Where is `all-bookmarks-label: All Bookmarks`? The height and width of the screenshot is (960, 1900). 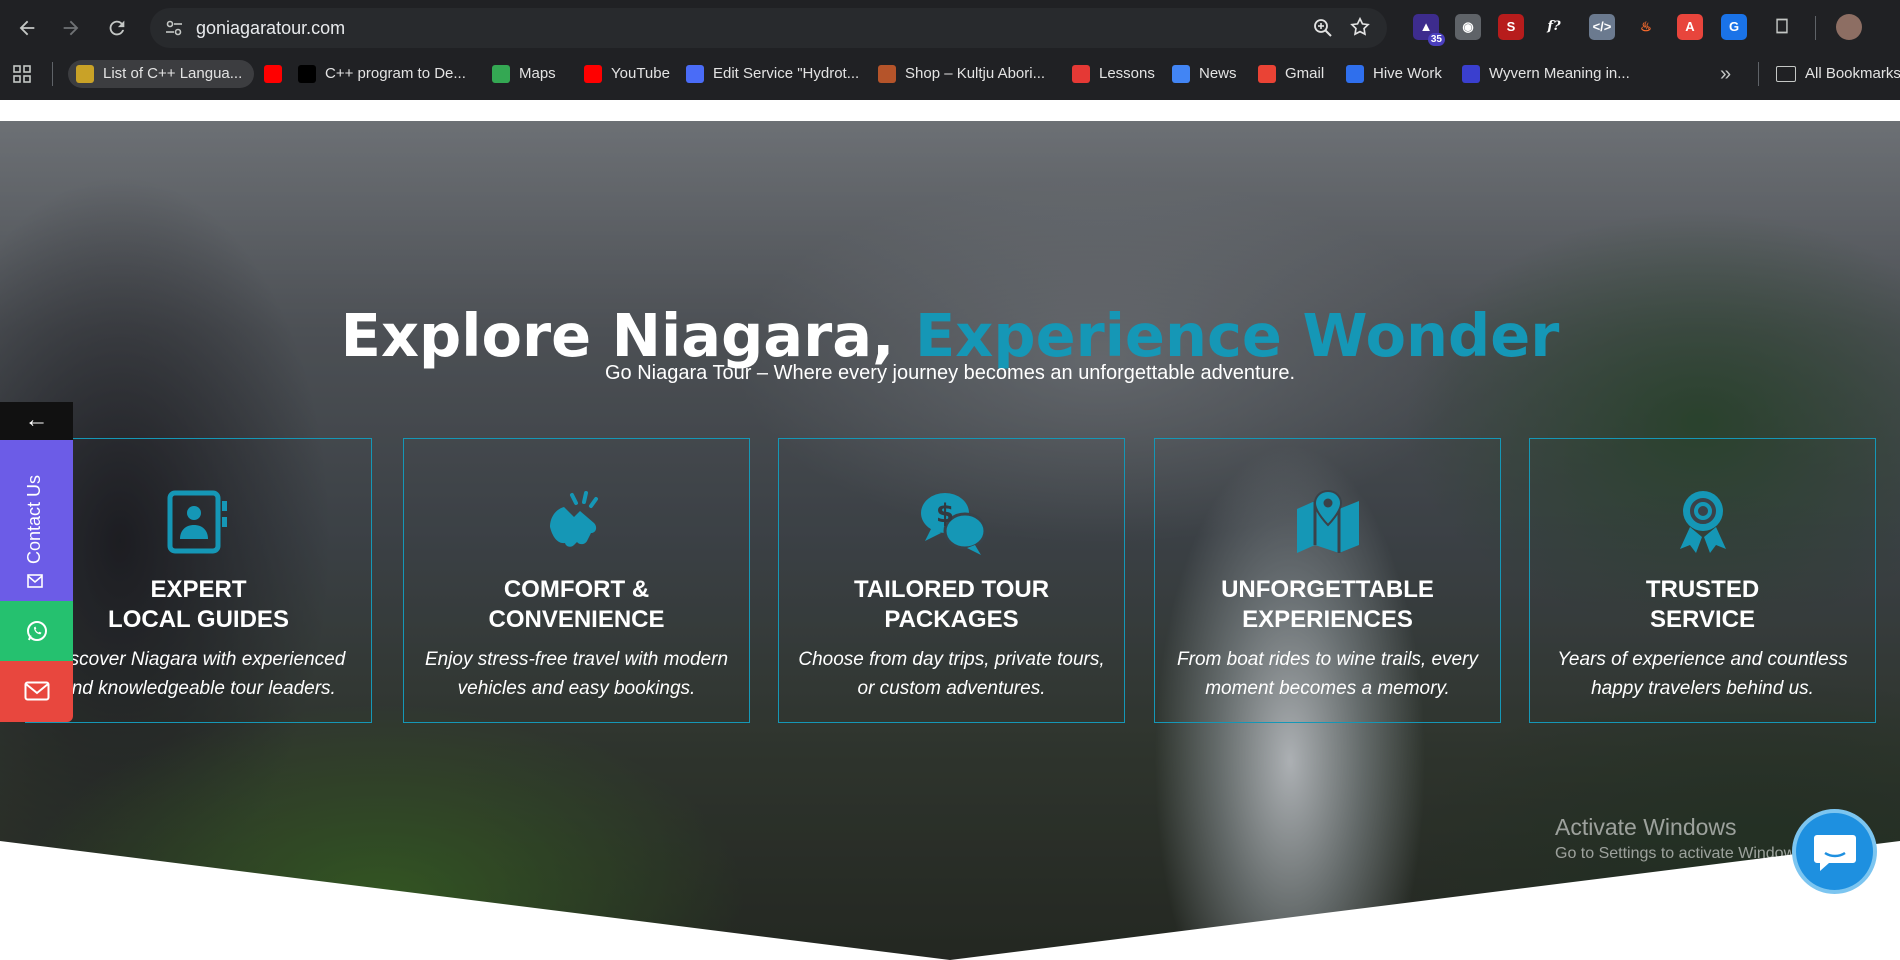
all-bookmarks-label: All Bookmarks is located at coordinates (1852, 73).